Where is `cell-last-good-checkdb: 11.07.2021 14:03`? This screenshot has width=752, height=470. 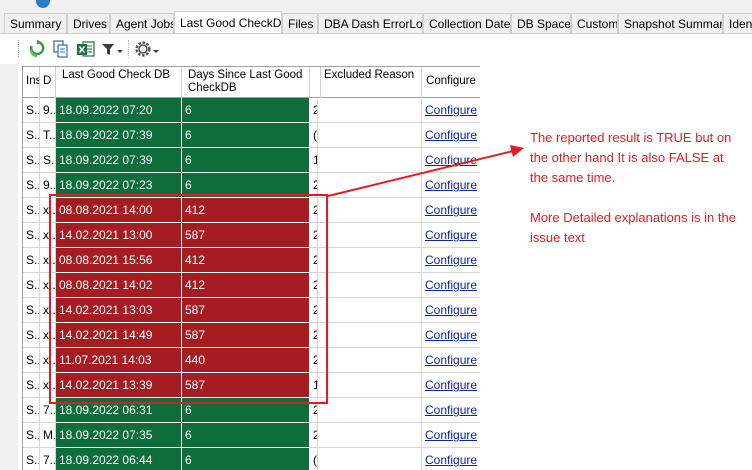 cell-last-good-checkdb: 11.07.2021 14:03 is located at coordinates (119, 360).